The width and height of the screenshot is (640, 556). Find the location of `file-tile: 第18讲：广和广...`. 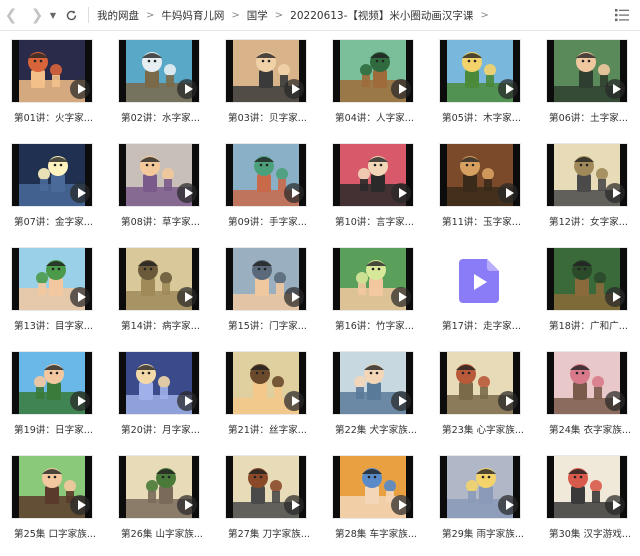

file-tile: 第18讲：广和广... is located at coordinates (593, 298).